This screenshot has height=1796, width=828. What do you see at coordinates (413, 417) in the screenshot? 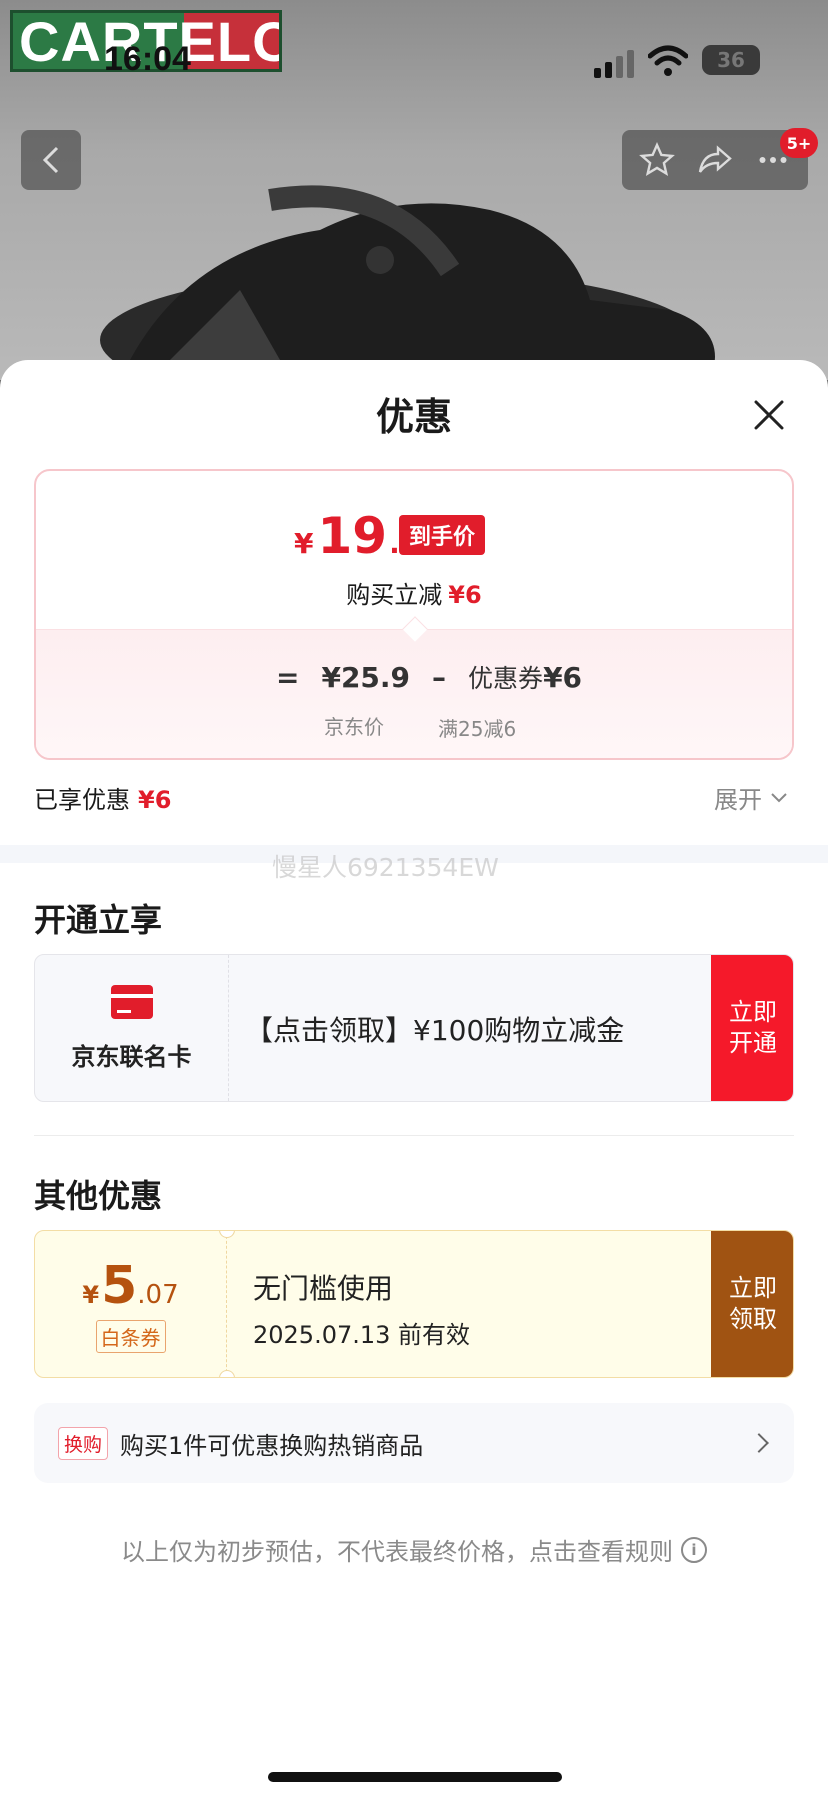
I see `sheet-title: 优惠` at bounding box center [413, 417].